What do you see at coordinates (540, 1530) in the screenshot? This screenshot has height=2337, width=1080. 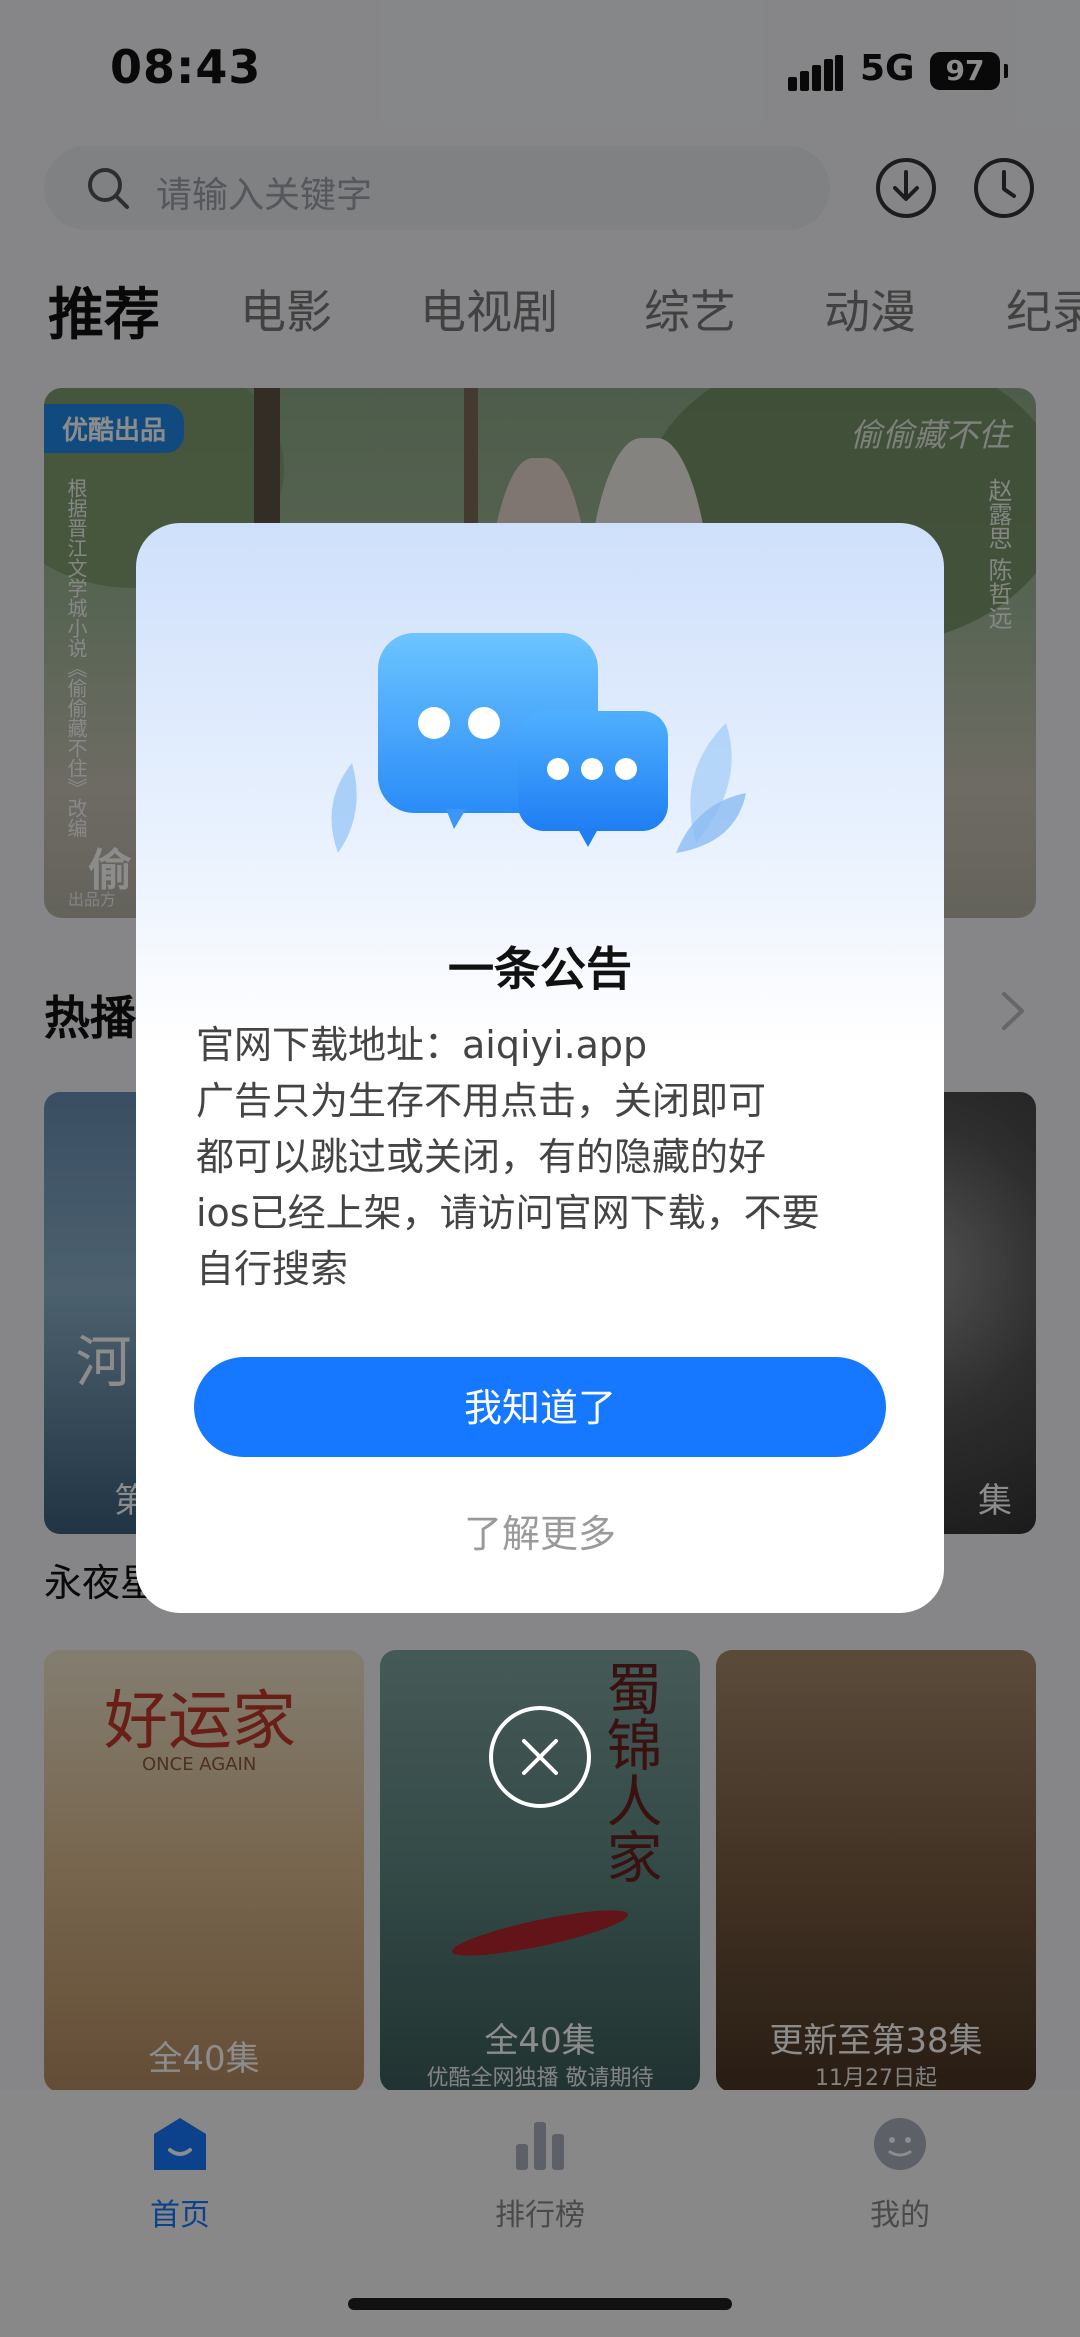 I see `learn-more-link: 了解更多` at bounding box center [540, 1530].